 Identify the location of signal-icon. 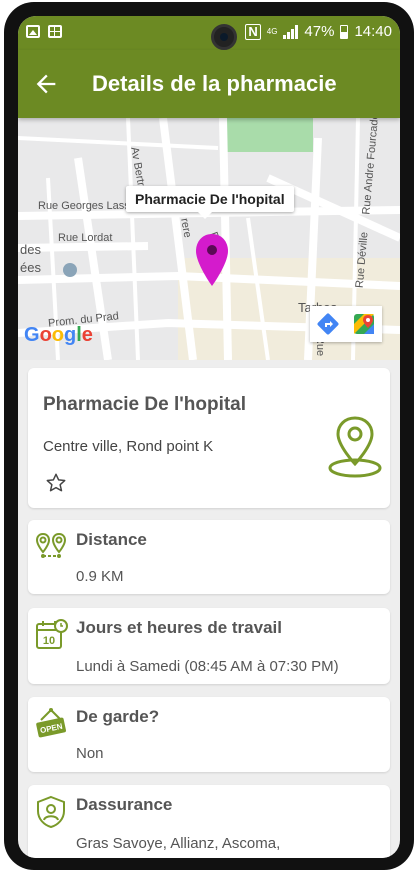
(291, 31).